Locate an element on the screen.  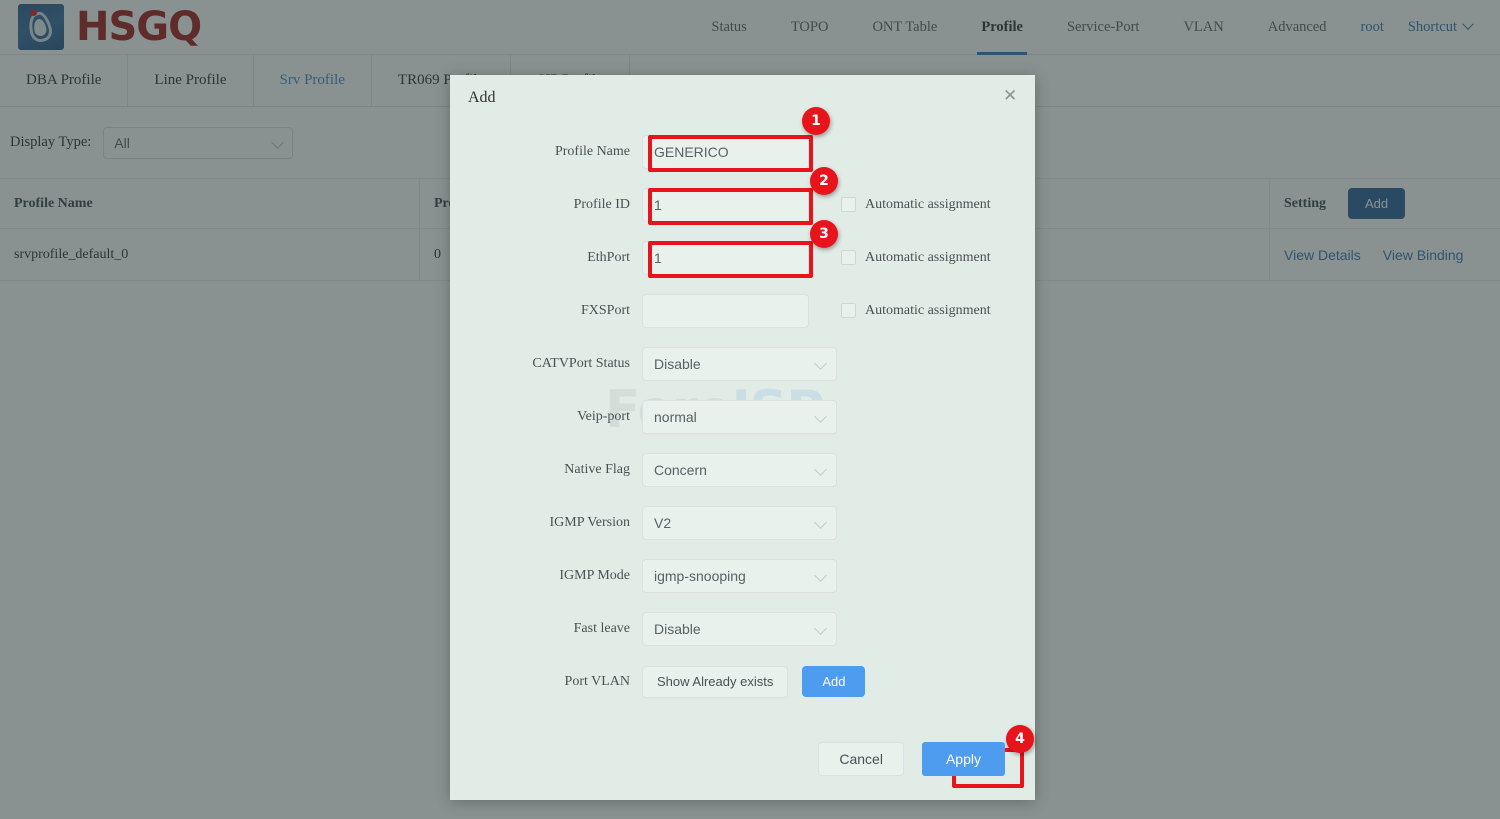
annotation-badge-1: 1 is located at coordinates (816, 121).